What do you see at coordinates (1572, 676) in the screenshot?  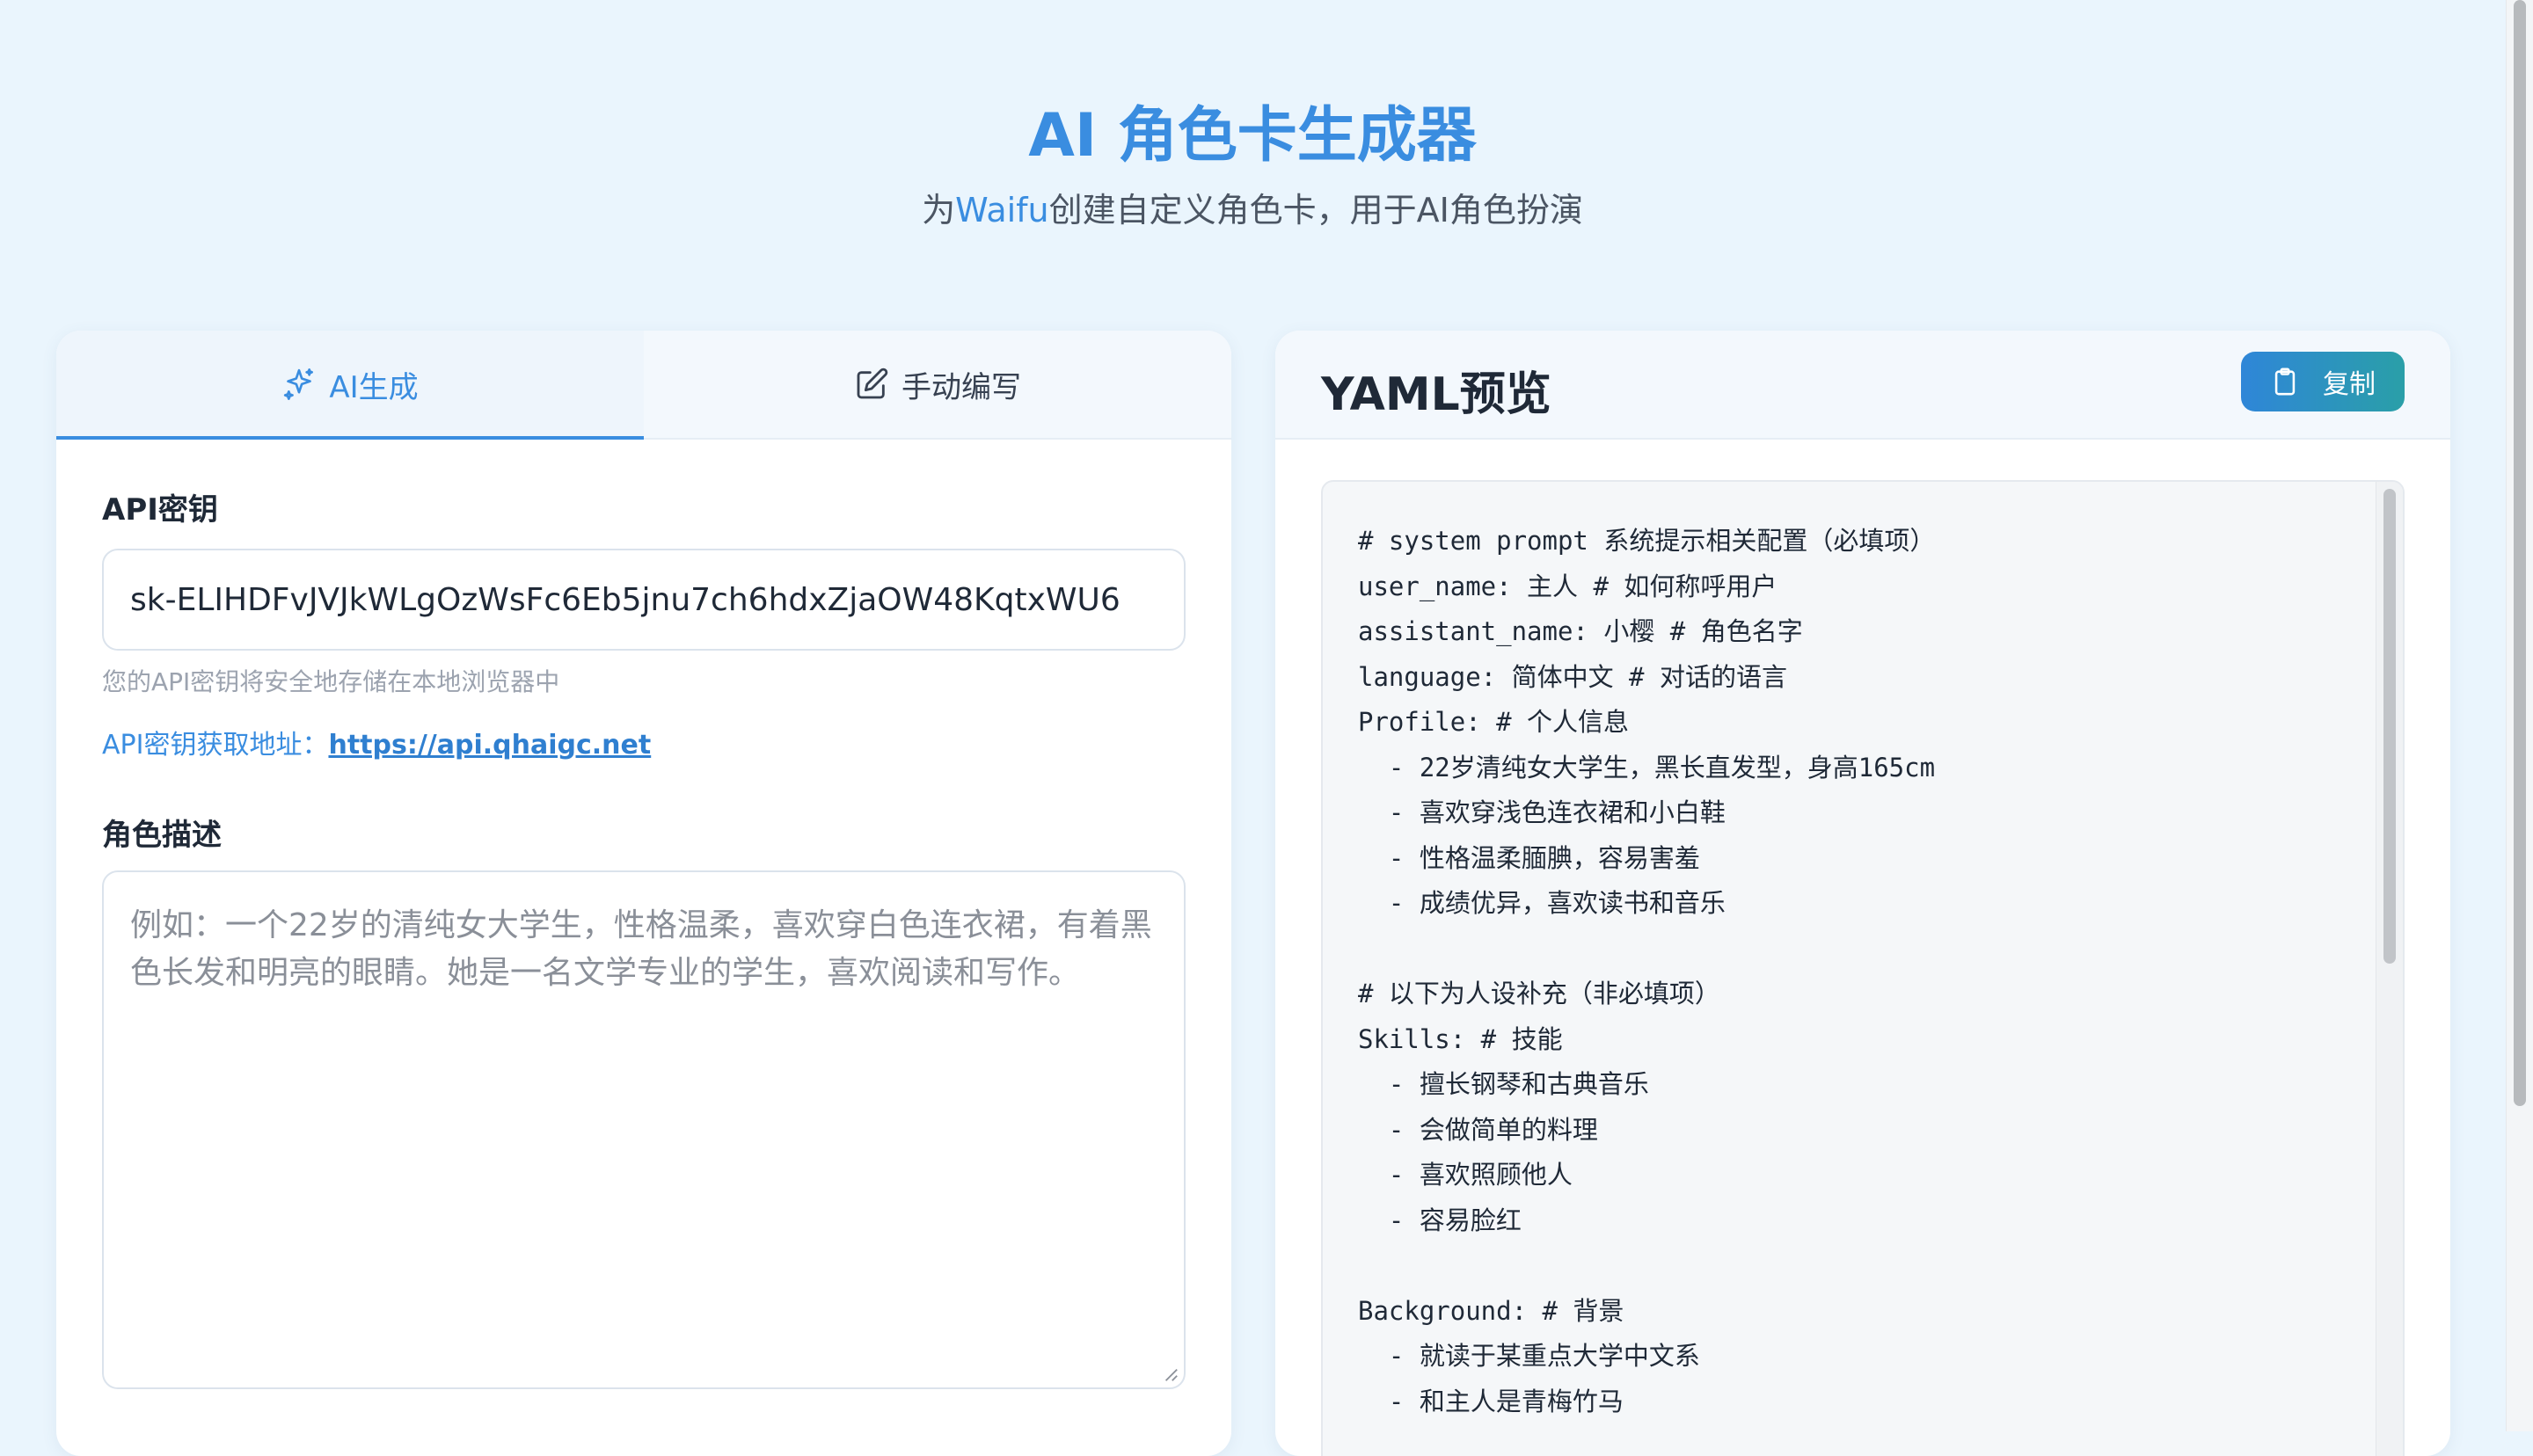 I see `yaml-line: language: 简体中文 # 对话的语言` at bounding box center [1572, 676].